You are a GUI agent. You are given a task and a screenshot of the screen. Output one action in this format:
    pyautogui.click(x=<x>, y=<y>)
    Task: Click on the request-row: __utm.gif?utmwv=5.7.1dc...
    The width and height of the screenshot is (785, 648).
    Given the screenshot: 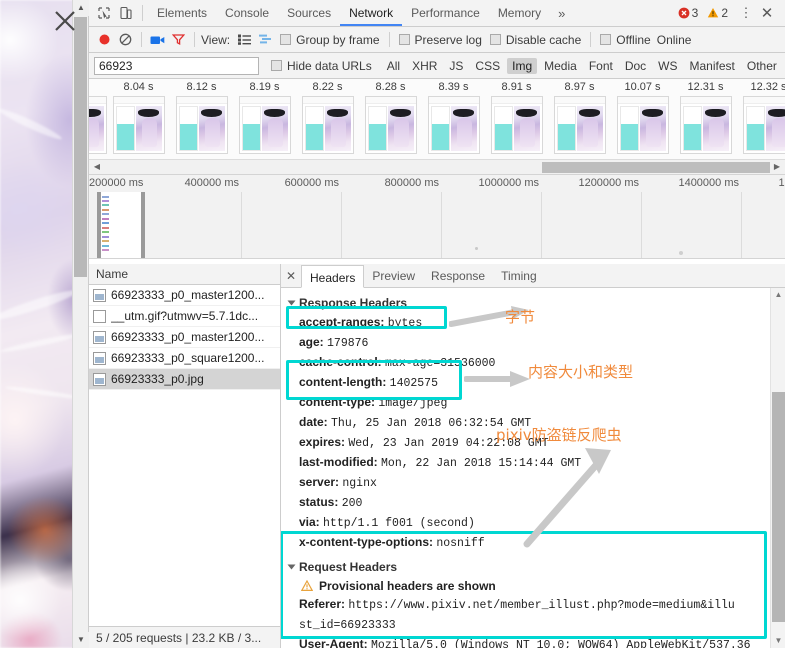 What is the action you would take?
    pyautogui.click(x=184, y=316)
    